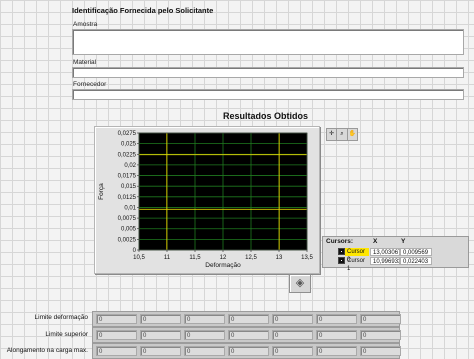 The height and width of the screenshot is (359, 474). What do you see at coordinates (139, 258) in the screenshot?
I see `x-tick-label: 10,5` at bounding box center [139, 258].